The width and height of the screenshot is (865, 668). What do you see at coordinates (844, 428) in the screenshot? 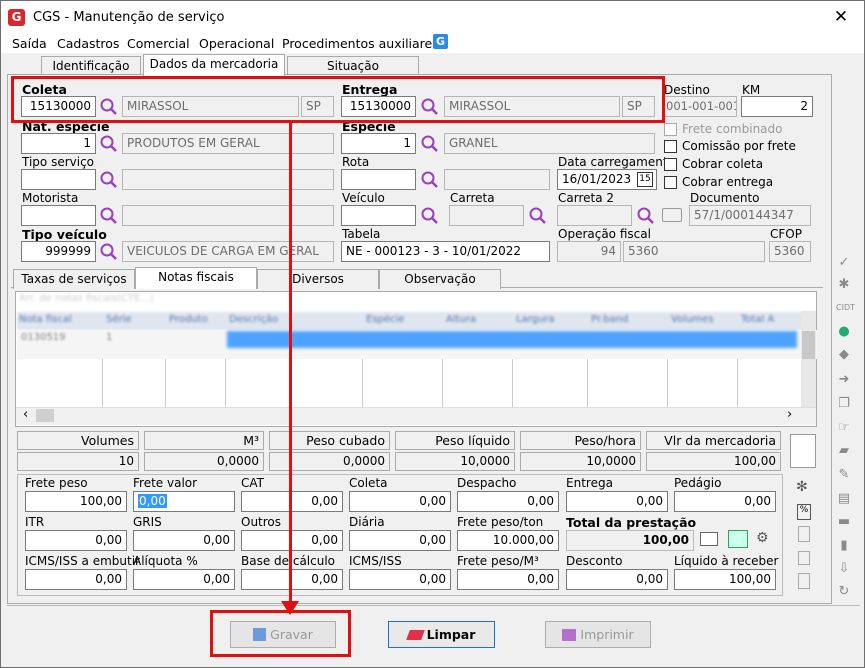
I see `pointer-icon: ☞` at bounding box center [844, 428].